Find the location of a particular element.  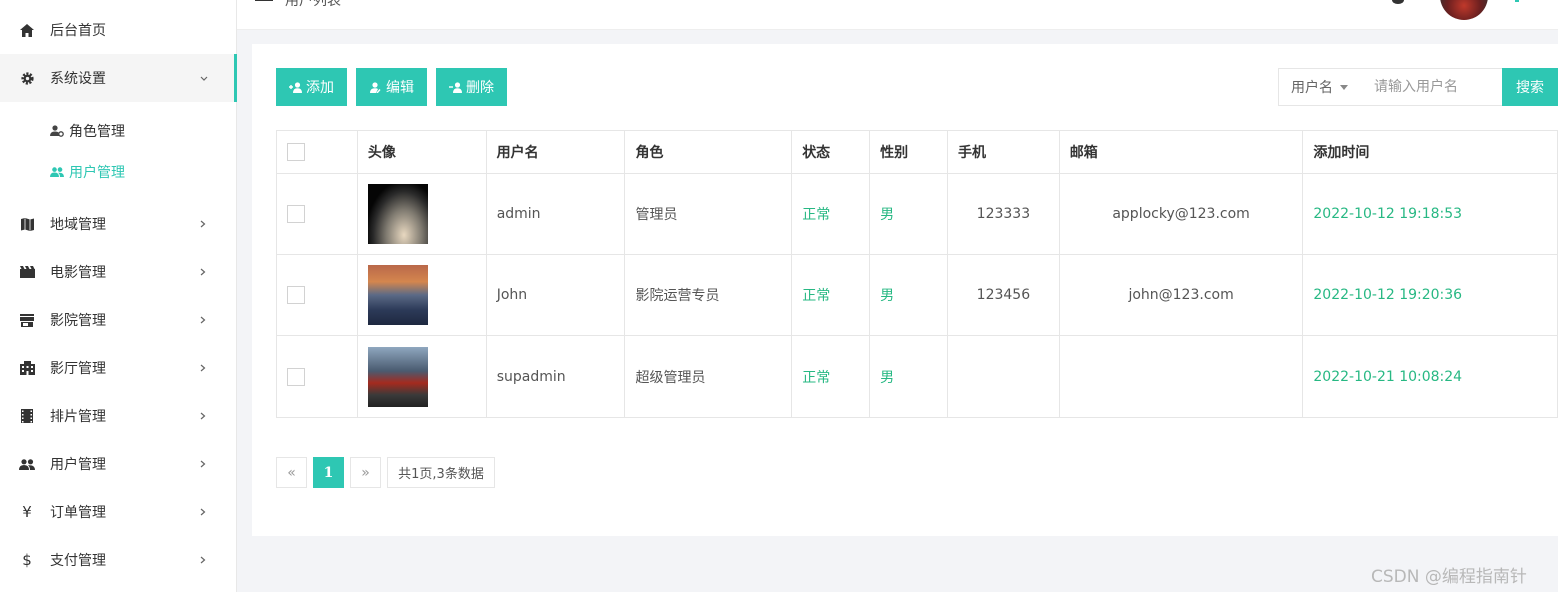

sidebar-item-payment-management: $ 支付管理 is located at coordinates (118, 560).